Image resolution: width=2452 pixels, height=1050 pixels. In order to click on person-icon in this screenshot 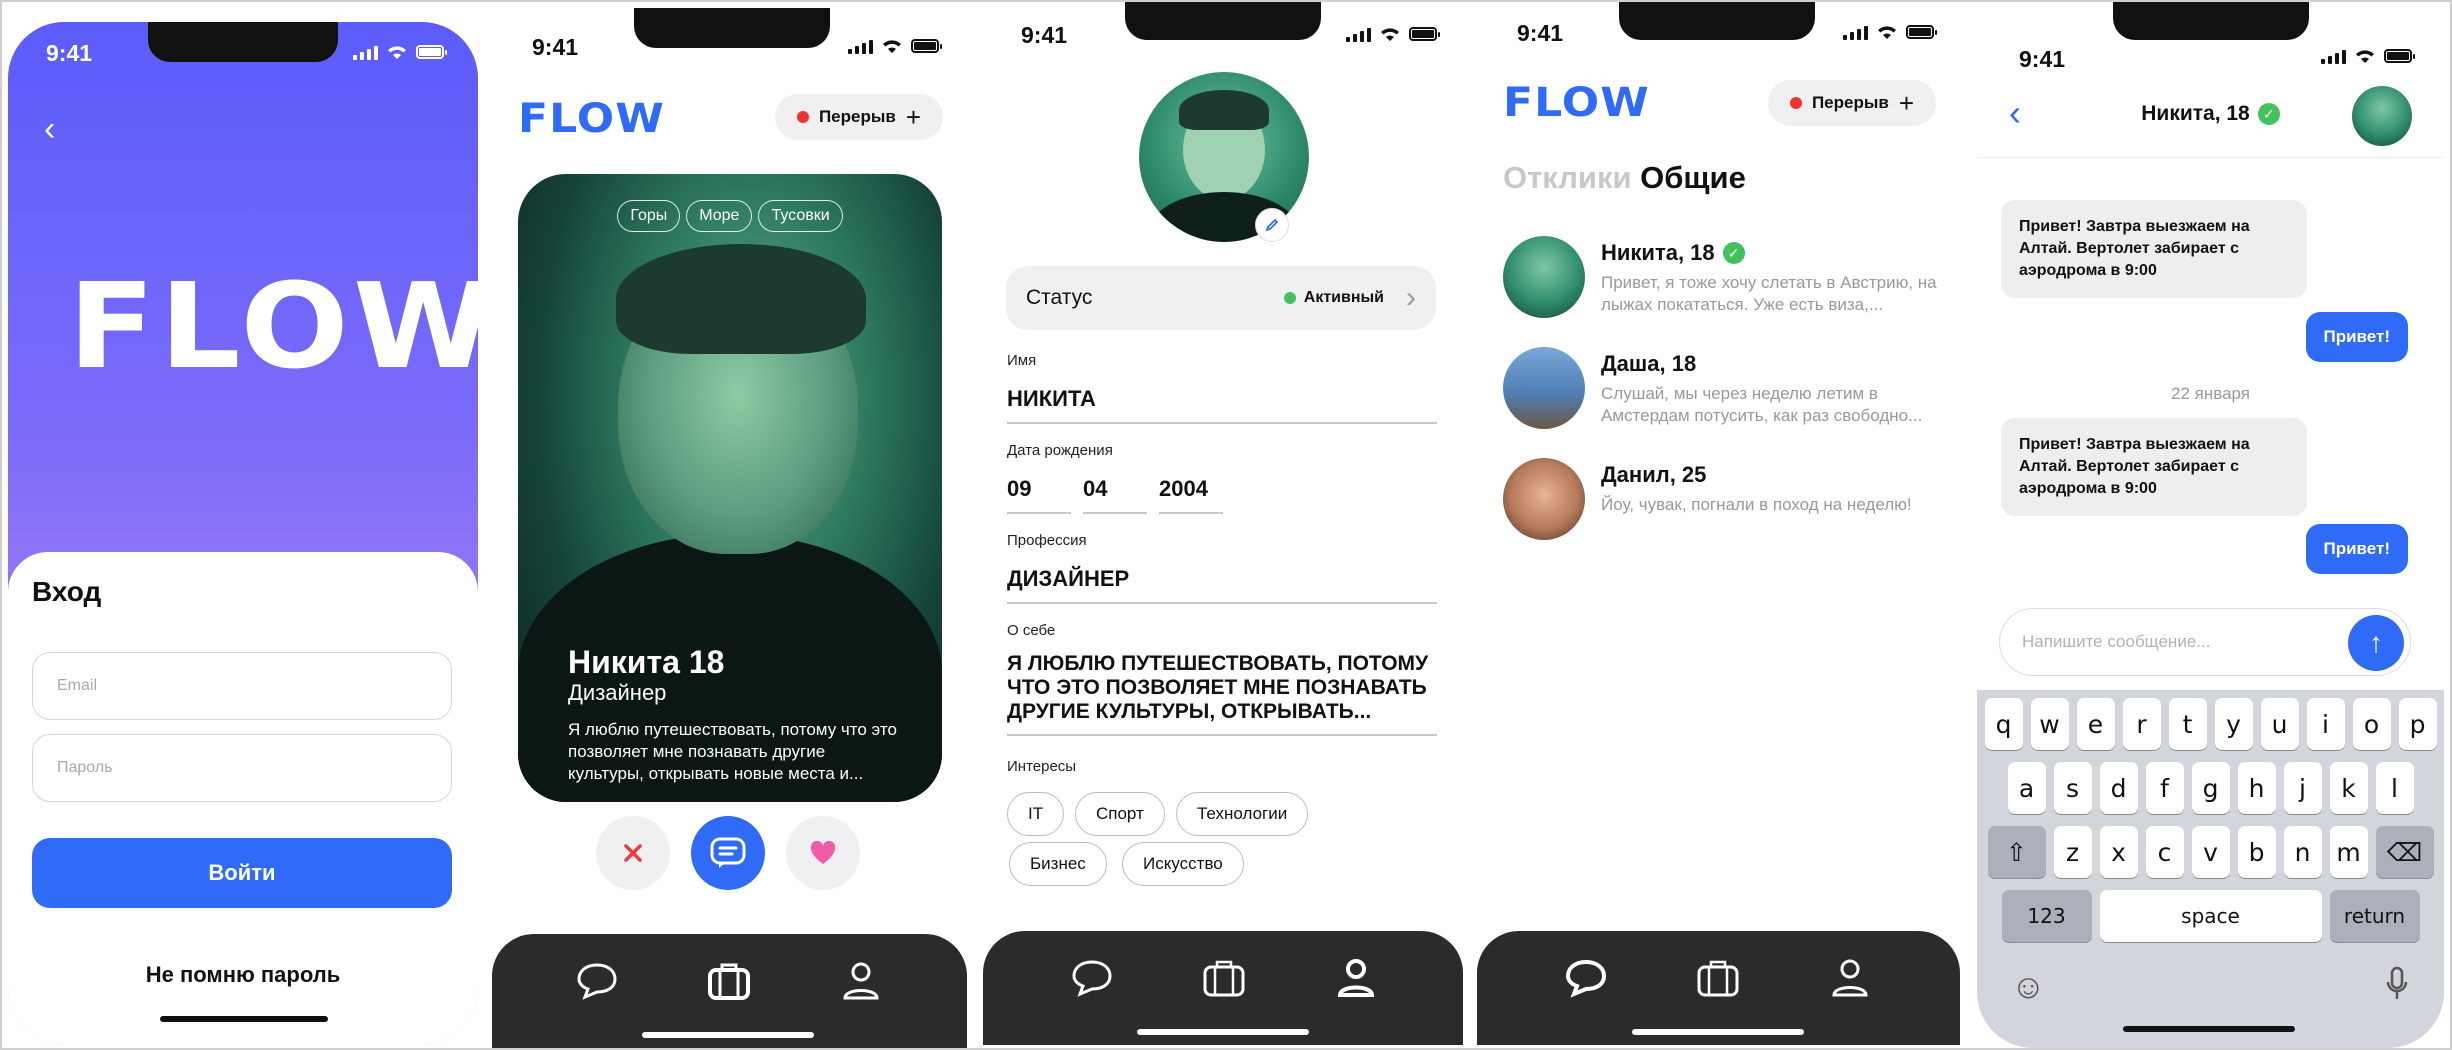, I will do `click(1850, 978)`.